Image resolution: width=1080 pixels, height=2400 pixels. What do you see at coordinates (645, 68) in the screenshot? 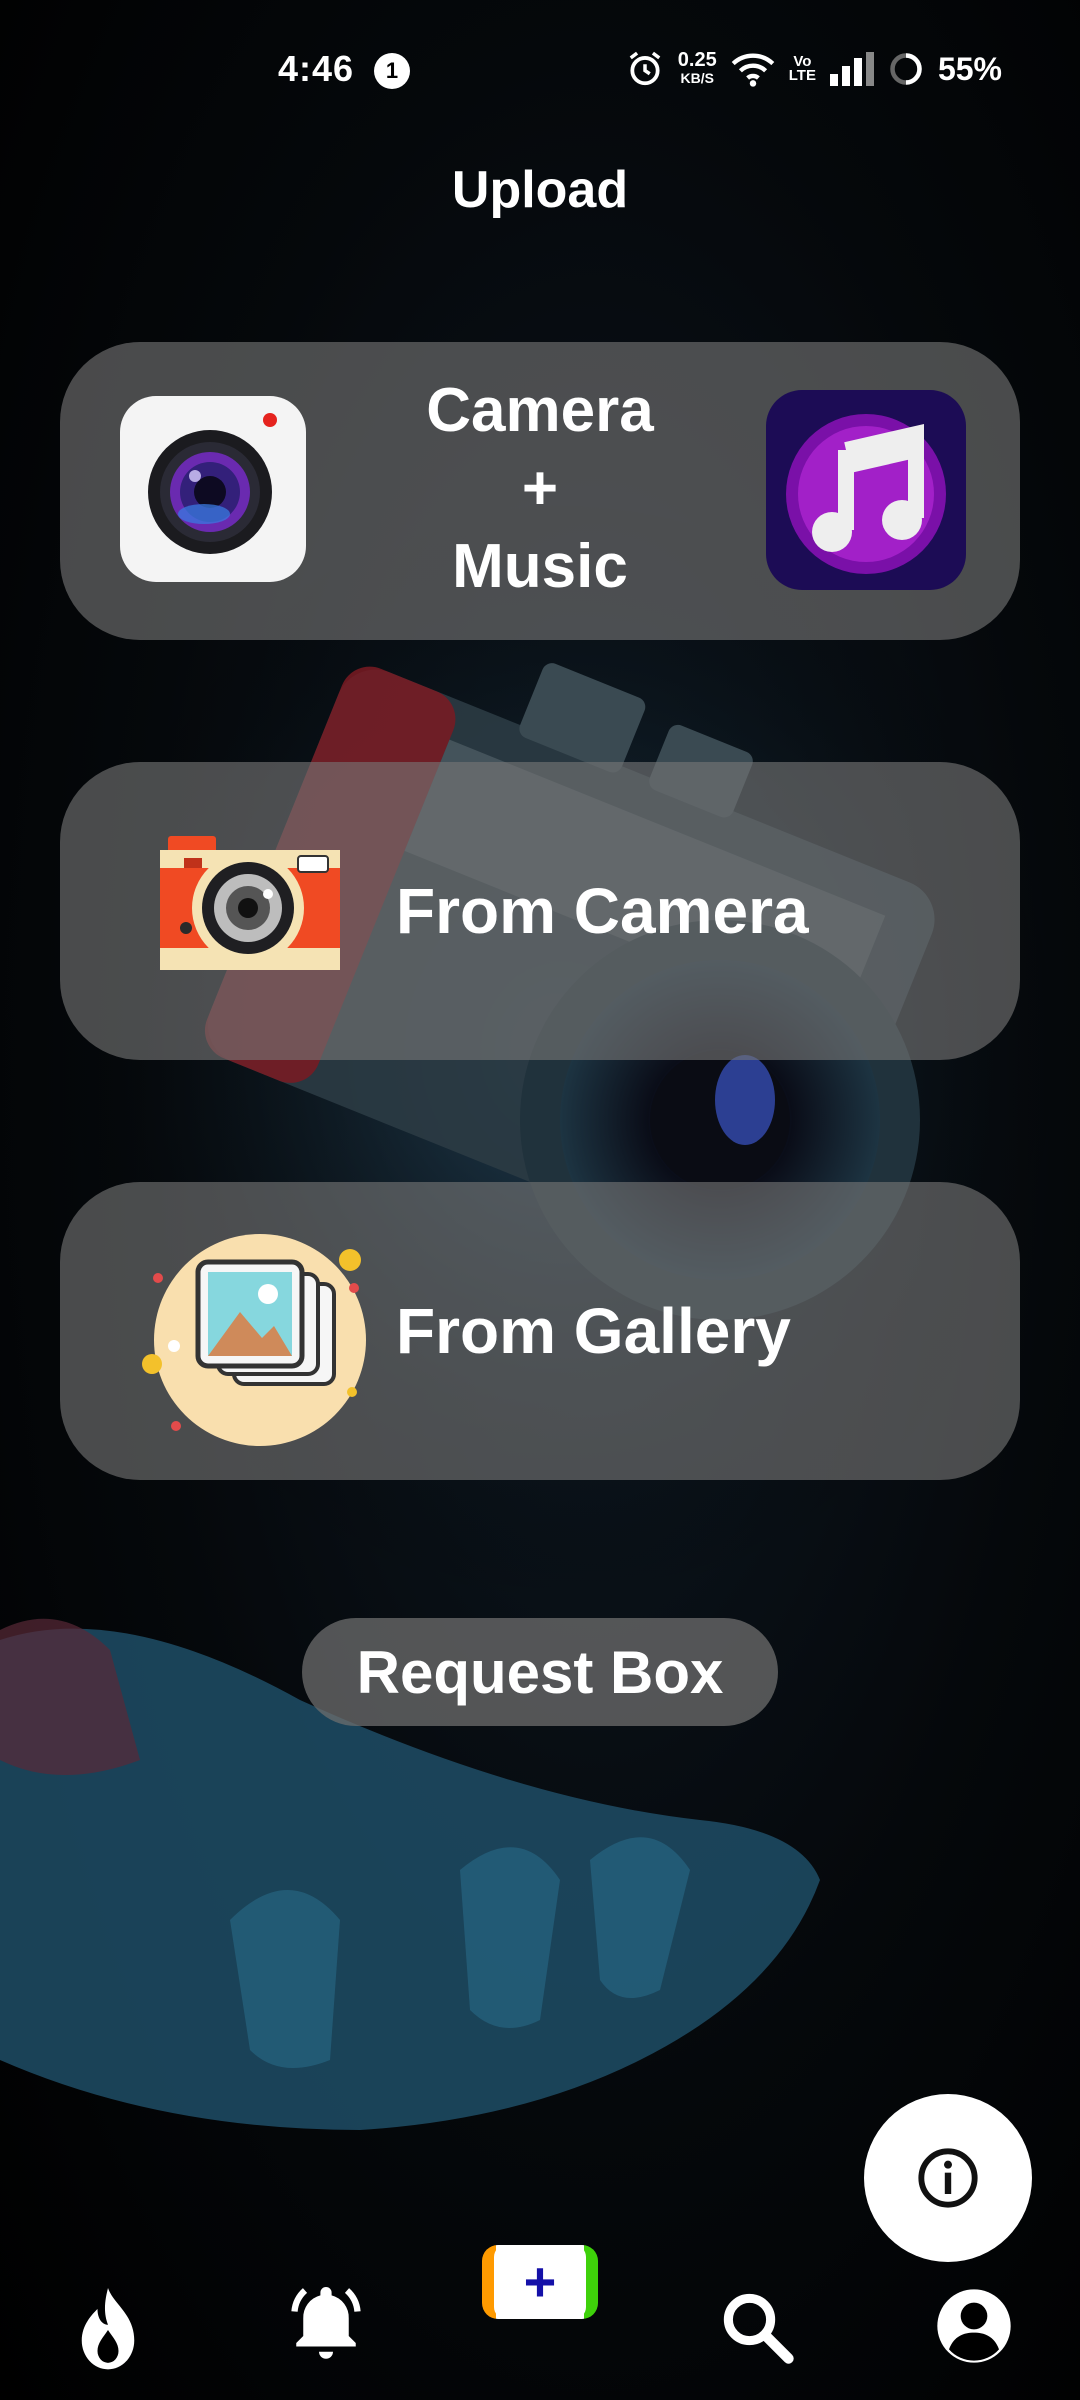
I see `alarm-icon` at bounding box center [645, 68].